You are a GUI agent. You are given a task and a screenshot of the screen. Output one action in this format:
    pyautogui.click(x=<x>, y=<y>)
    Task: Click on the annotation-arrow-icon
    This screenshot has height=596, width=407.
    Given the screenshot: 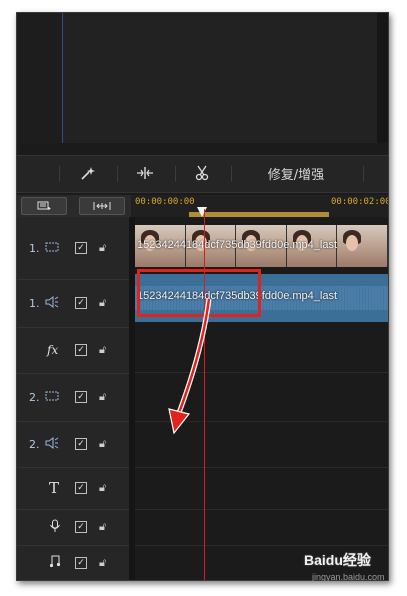 What is the action you would take?
    pyautogui.click(x=190, y=366)
    